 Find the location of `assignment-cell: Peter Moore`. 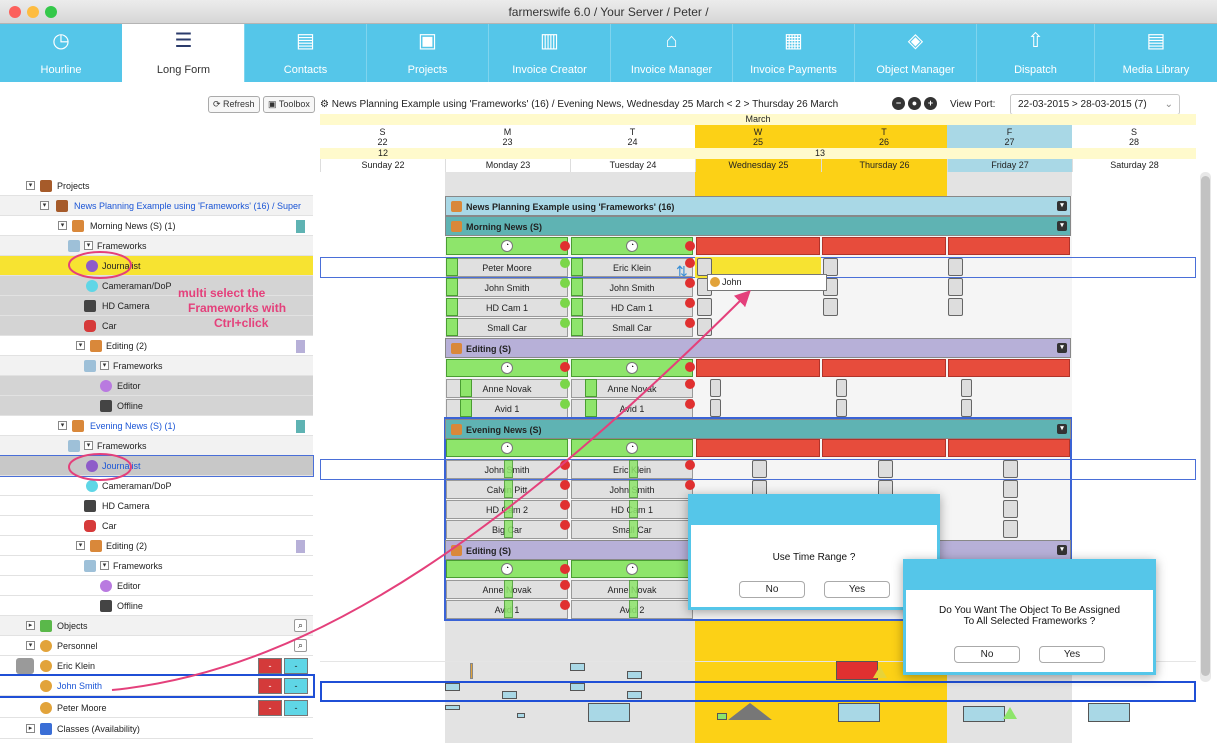

assignment-cell: Peter Moore is located at coordinates (507, 267).